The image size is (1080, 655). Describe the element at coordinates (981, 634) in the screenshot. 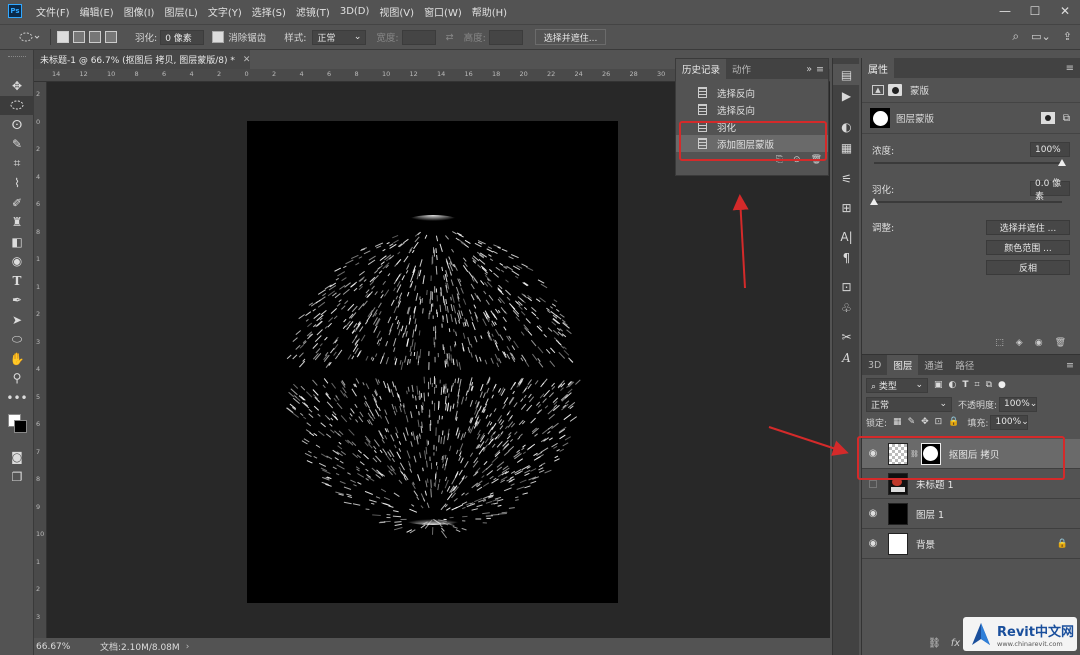

I see `revit-logo-icon` at that location.